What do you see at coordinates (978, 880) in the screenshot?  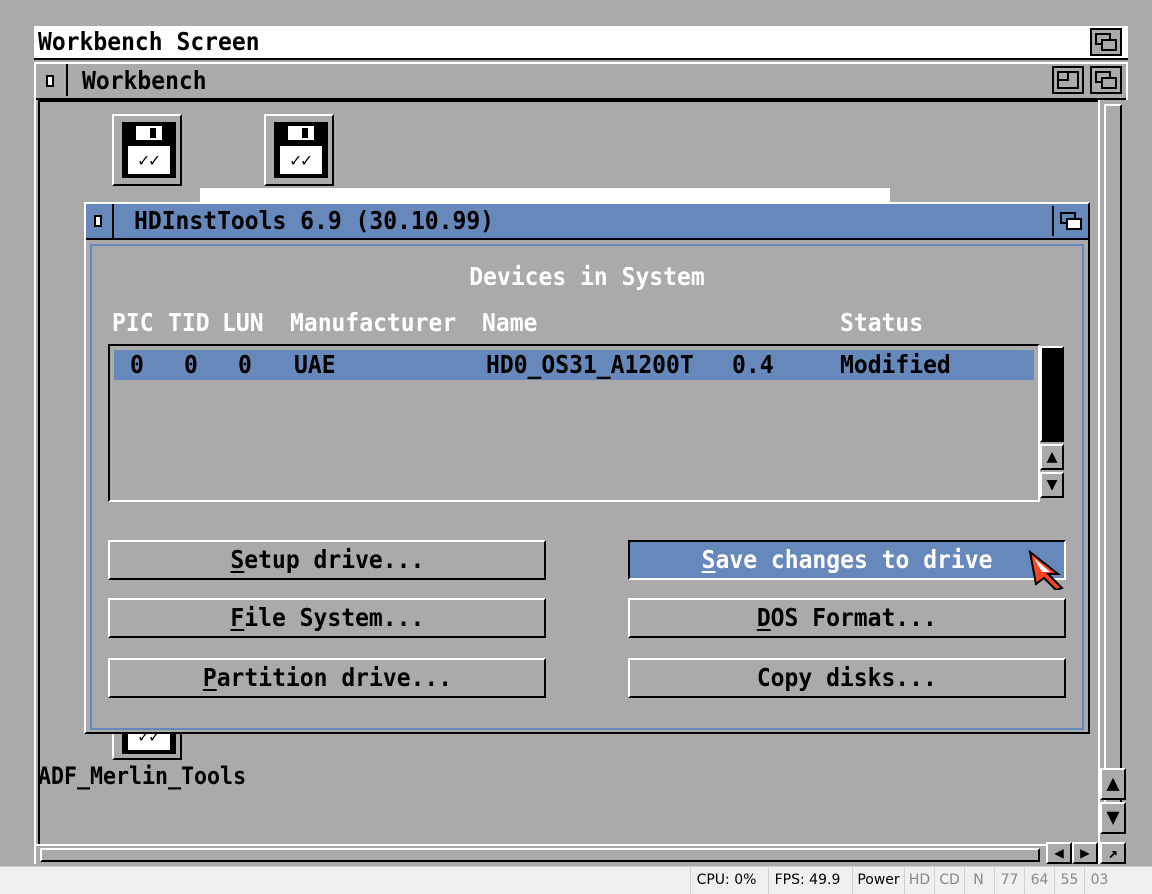 I see `n-led: N` at bounding box center [978, 880].